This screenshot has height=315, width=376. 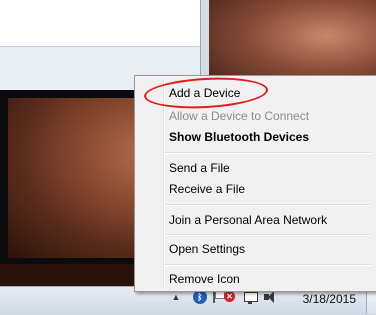 I want to click on speaker-cone, so click(x=271, y=297).